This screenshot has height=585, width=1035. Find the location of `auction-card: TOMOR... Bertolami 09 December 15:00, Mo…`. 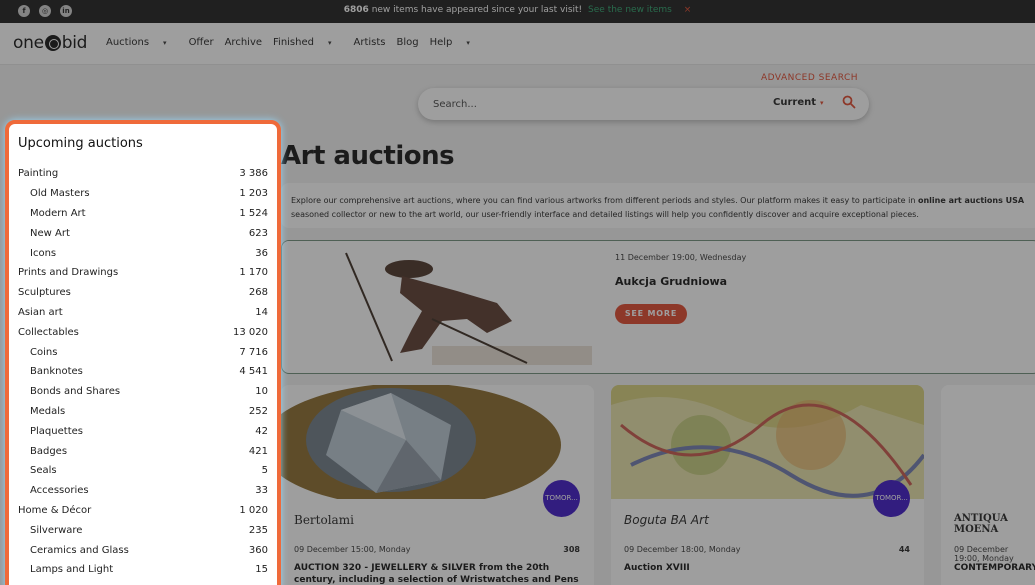

auction-card: TOMOR... Bertolami 09 December 15:00, Mo… is located at coordinates (437, 485).